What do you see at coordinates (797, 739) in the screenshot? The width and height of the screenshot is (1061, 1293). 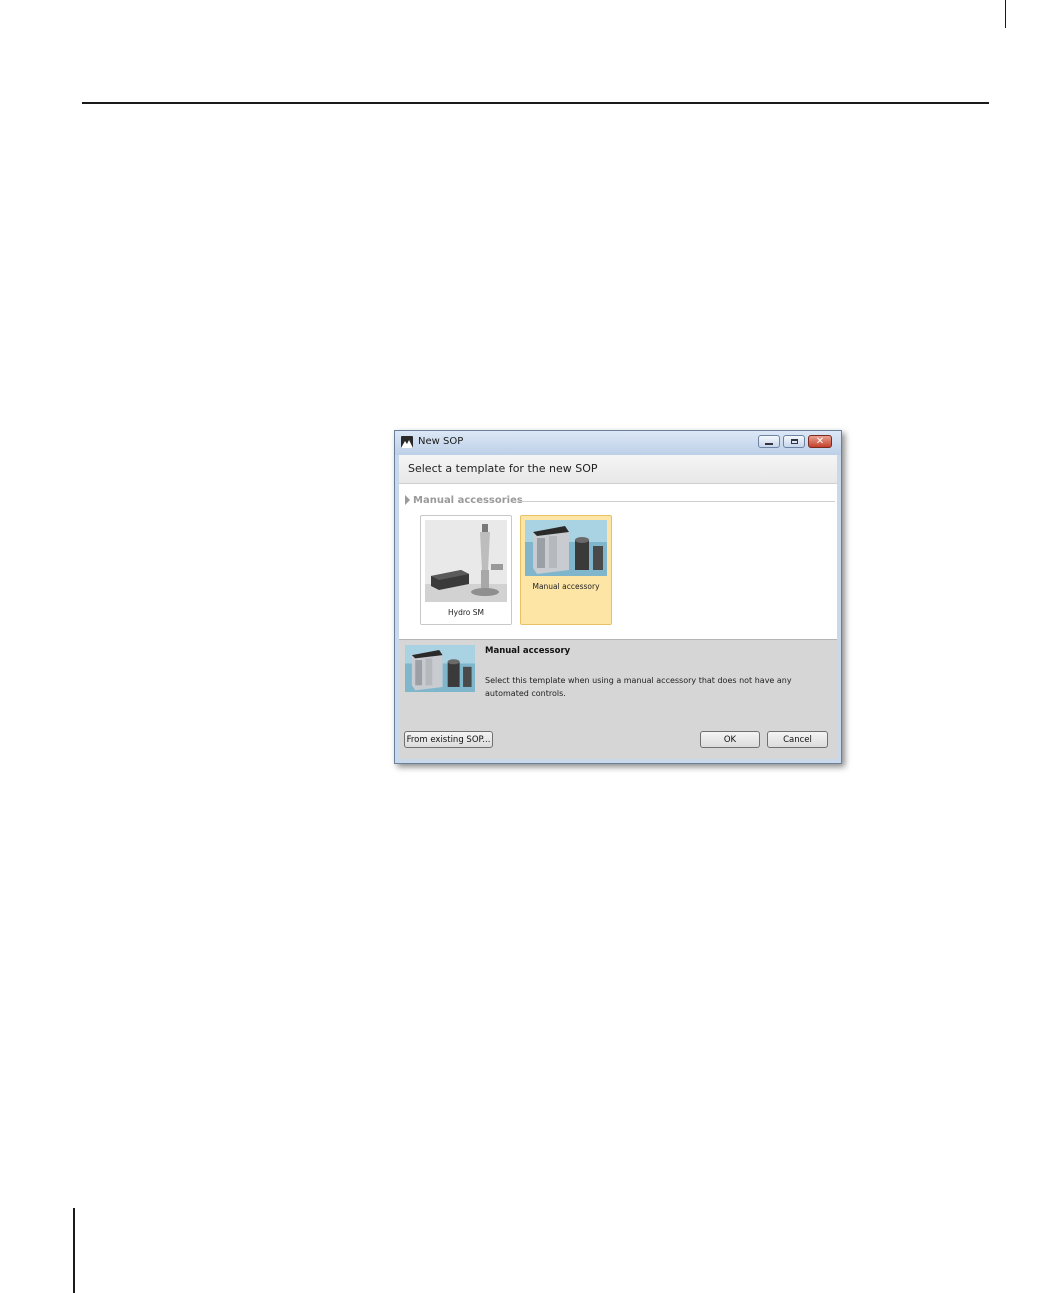 I see `cancel-button: Cancel` at bounding box center [797, 739].